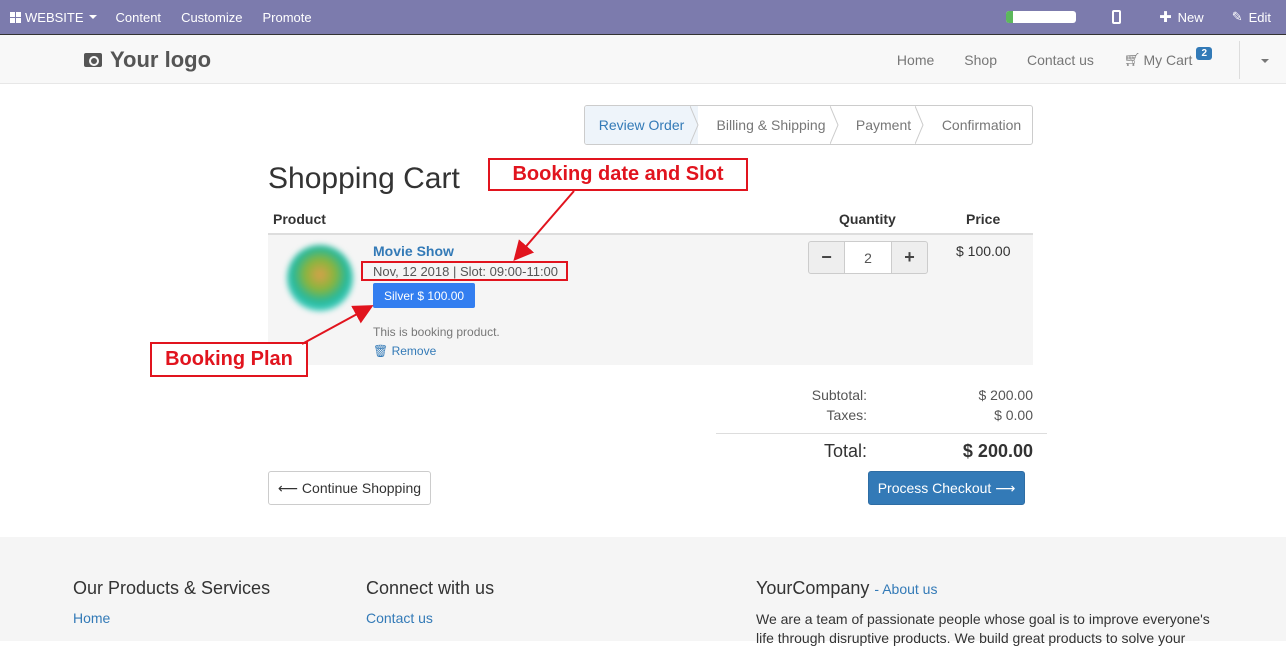  I want to click on company-name: YourCompany, so click(813, 588).